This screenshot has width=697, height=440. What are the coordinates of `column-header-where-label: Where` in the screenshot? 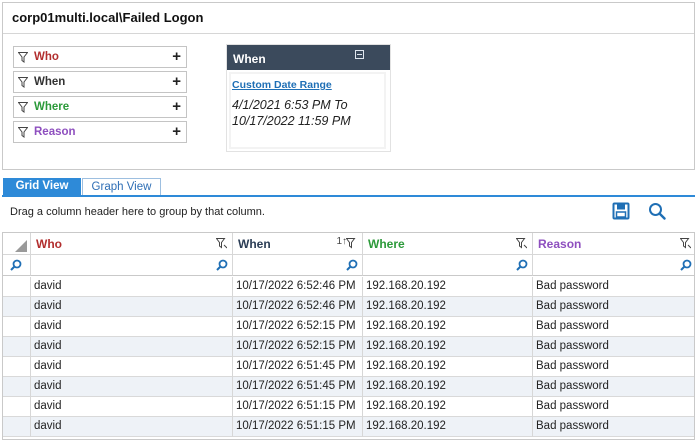 It's located at (386, 244).